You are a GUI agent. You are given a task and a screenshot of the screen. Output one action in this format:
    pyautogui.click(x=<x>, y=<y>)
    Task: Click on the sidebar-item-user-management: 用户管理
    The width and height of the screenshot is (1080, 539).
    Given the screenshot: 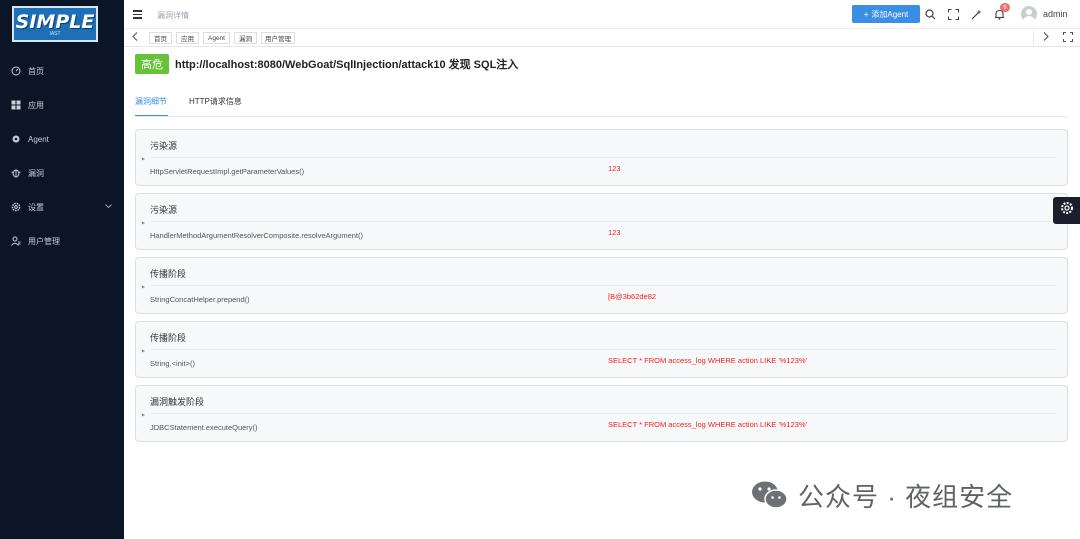 What is the action you would take?
    pyautogui.click(x=62, y=241)
    